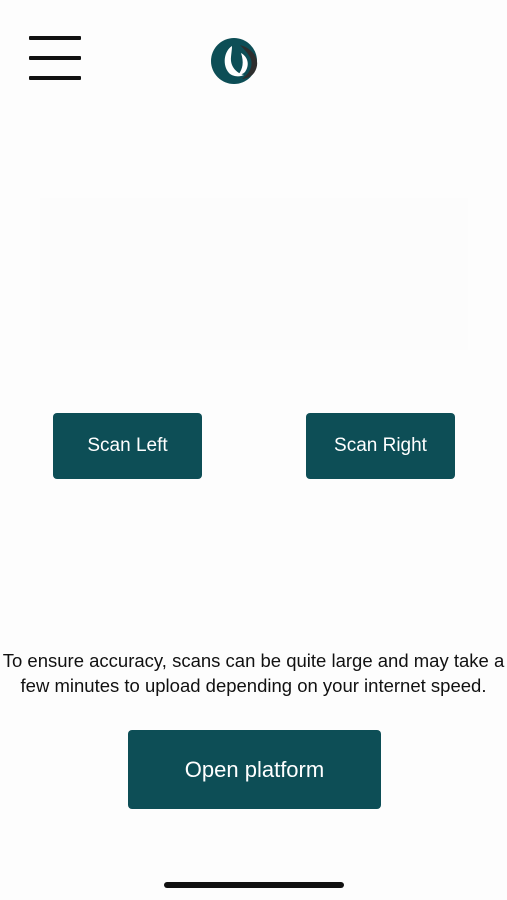 The height and width of the screenshot is (900, 507). I want to click on scan-preview-area, so click(254, 274).